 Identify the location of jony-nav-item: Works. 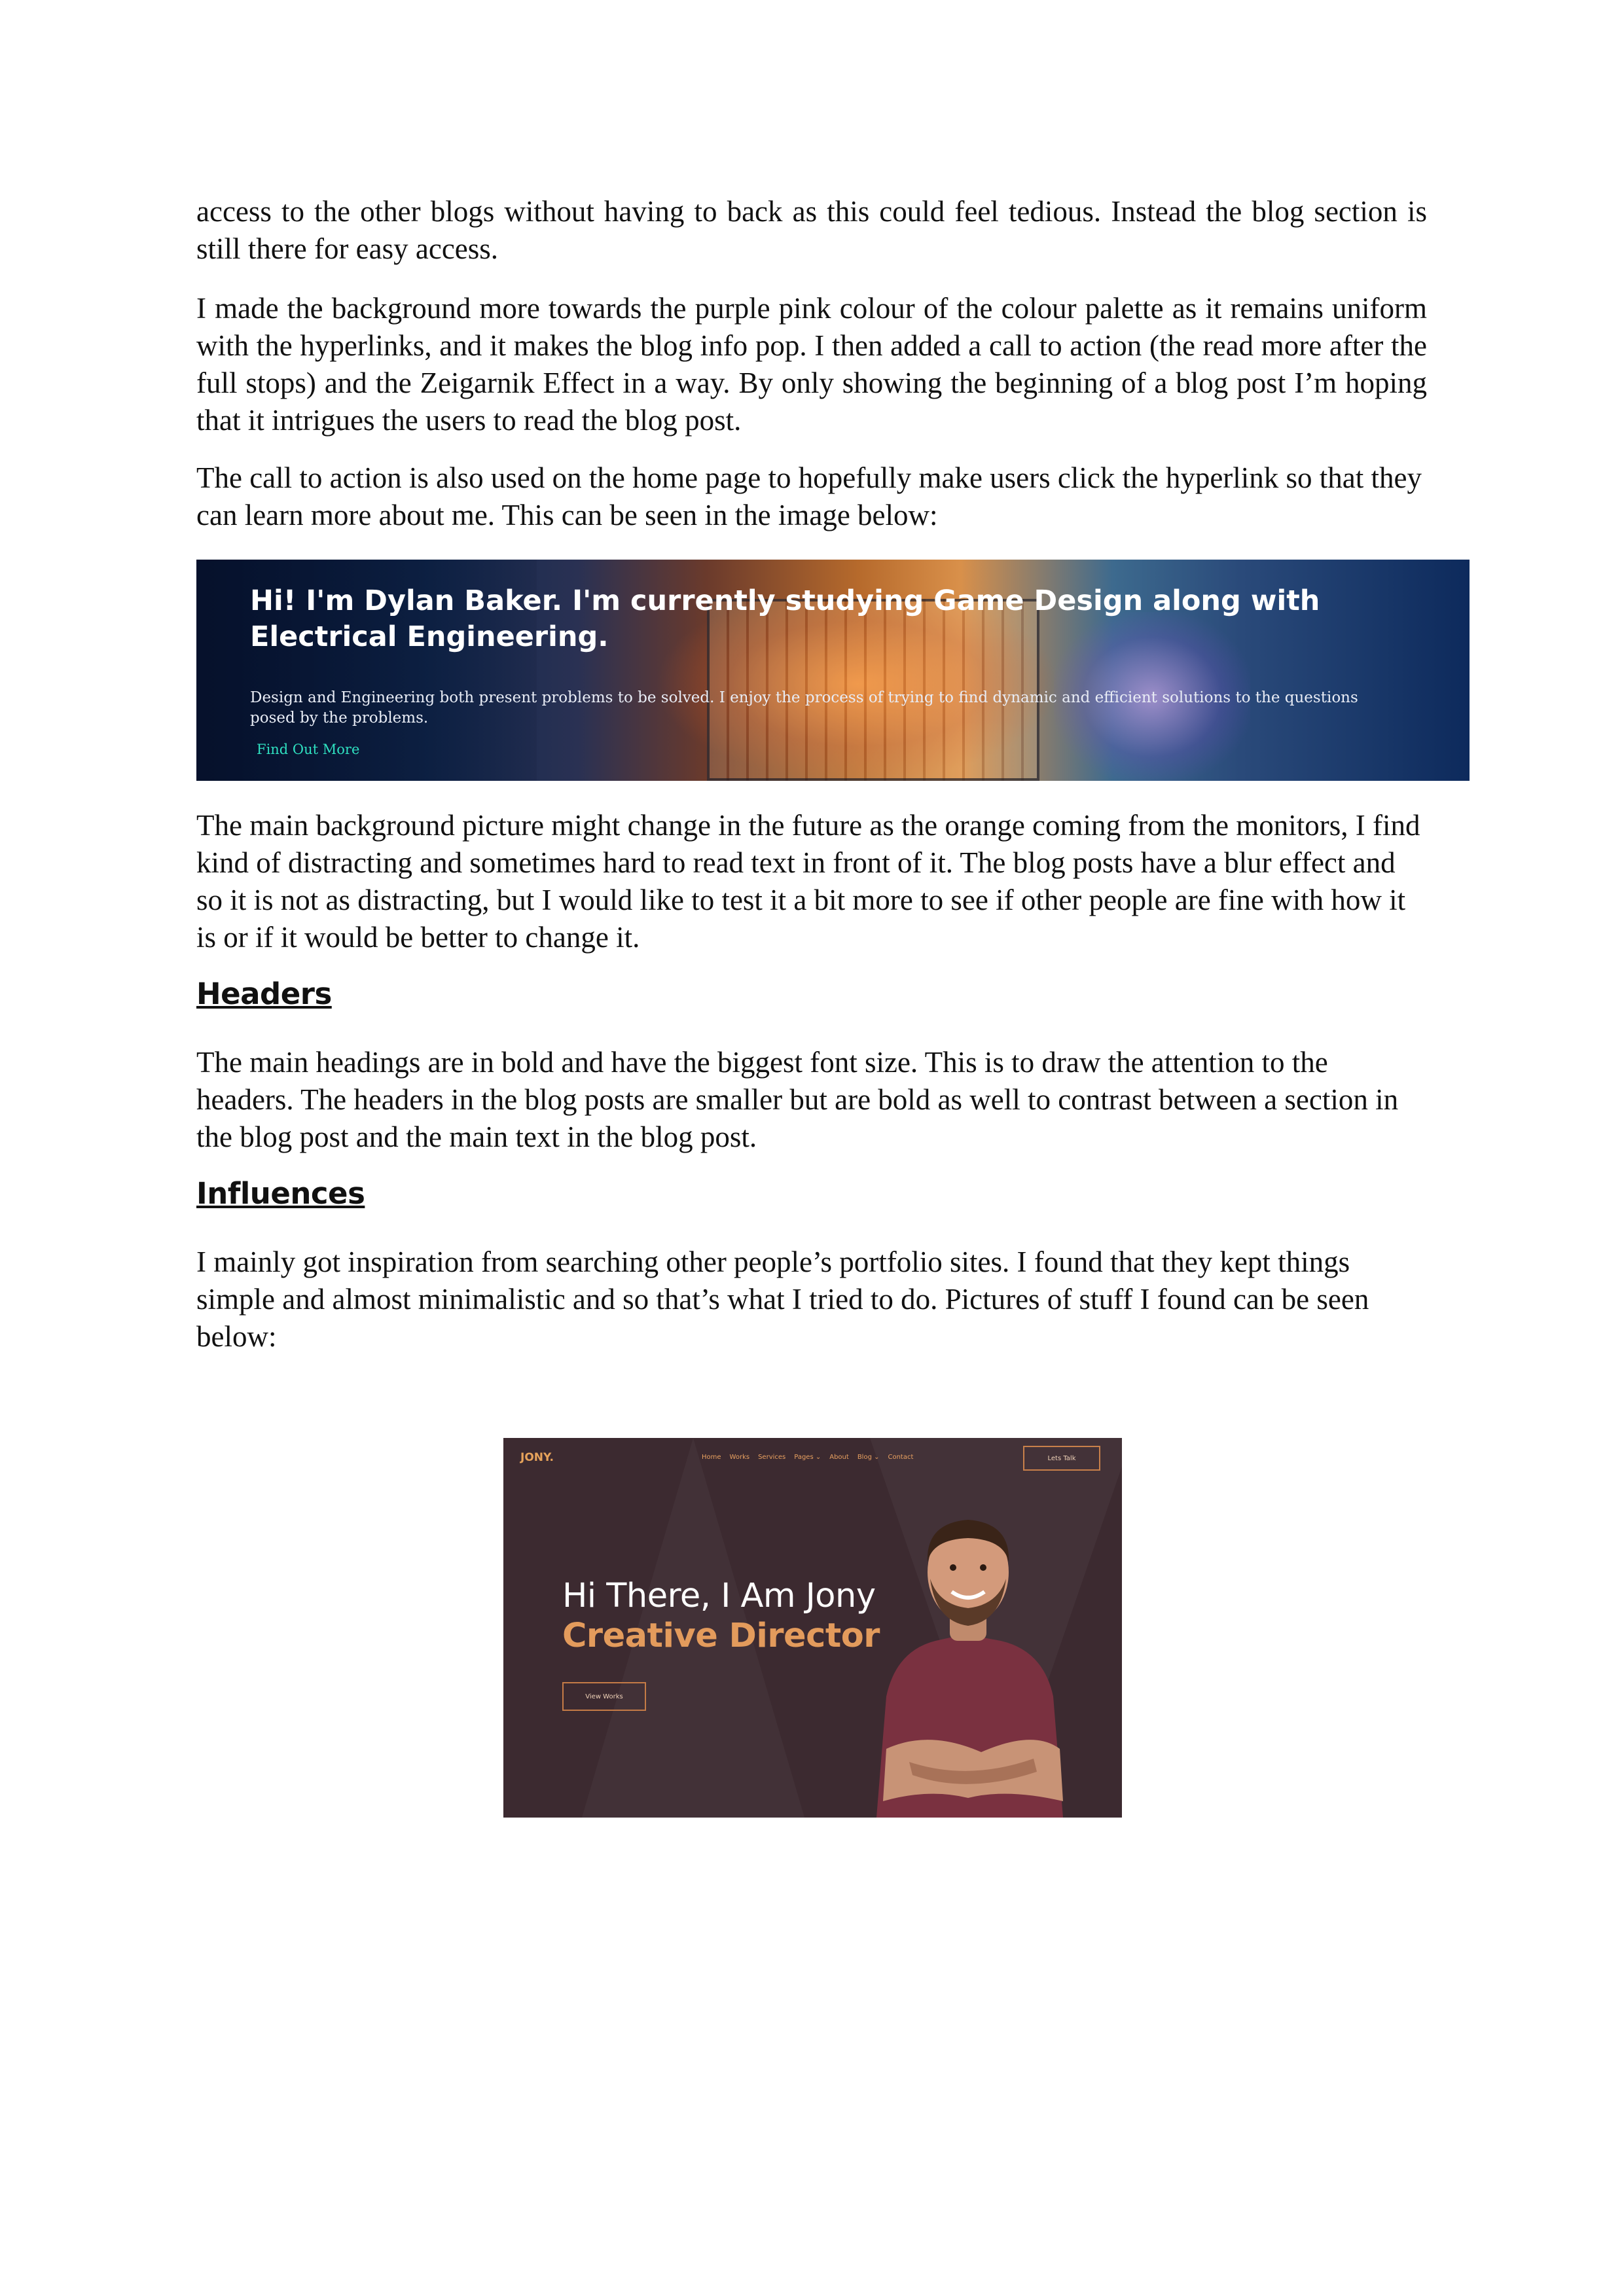
(739, 1457).